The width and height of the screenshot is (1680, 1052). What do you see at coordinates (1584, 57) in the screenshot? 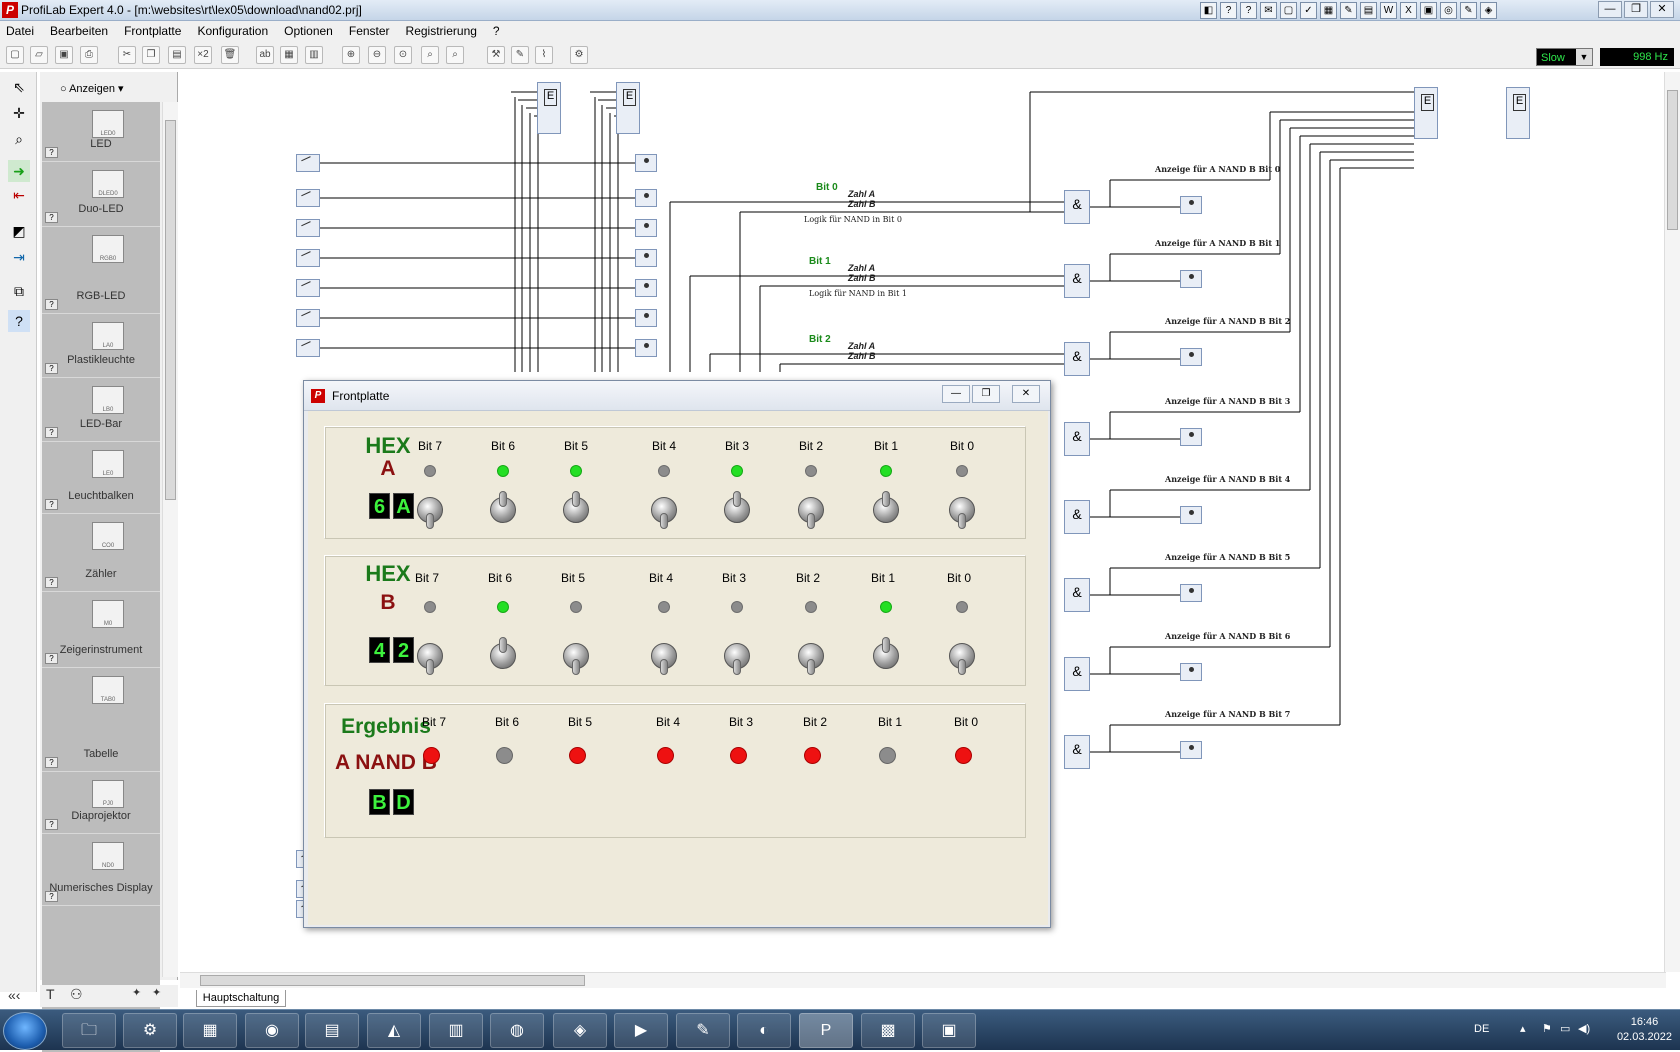
I see `chevron-down-icon: ▼` at bounding box center [1584, 57].